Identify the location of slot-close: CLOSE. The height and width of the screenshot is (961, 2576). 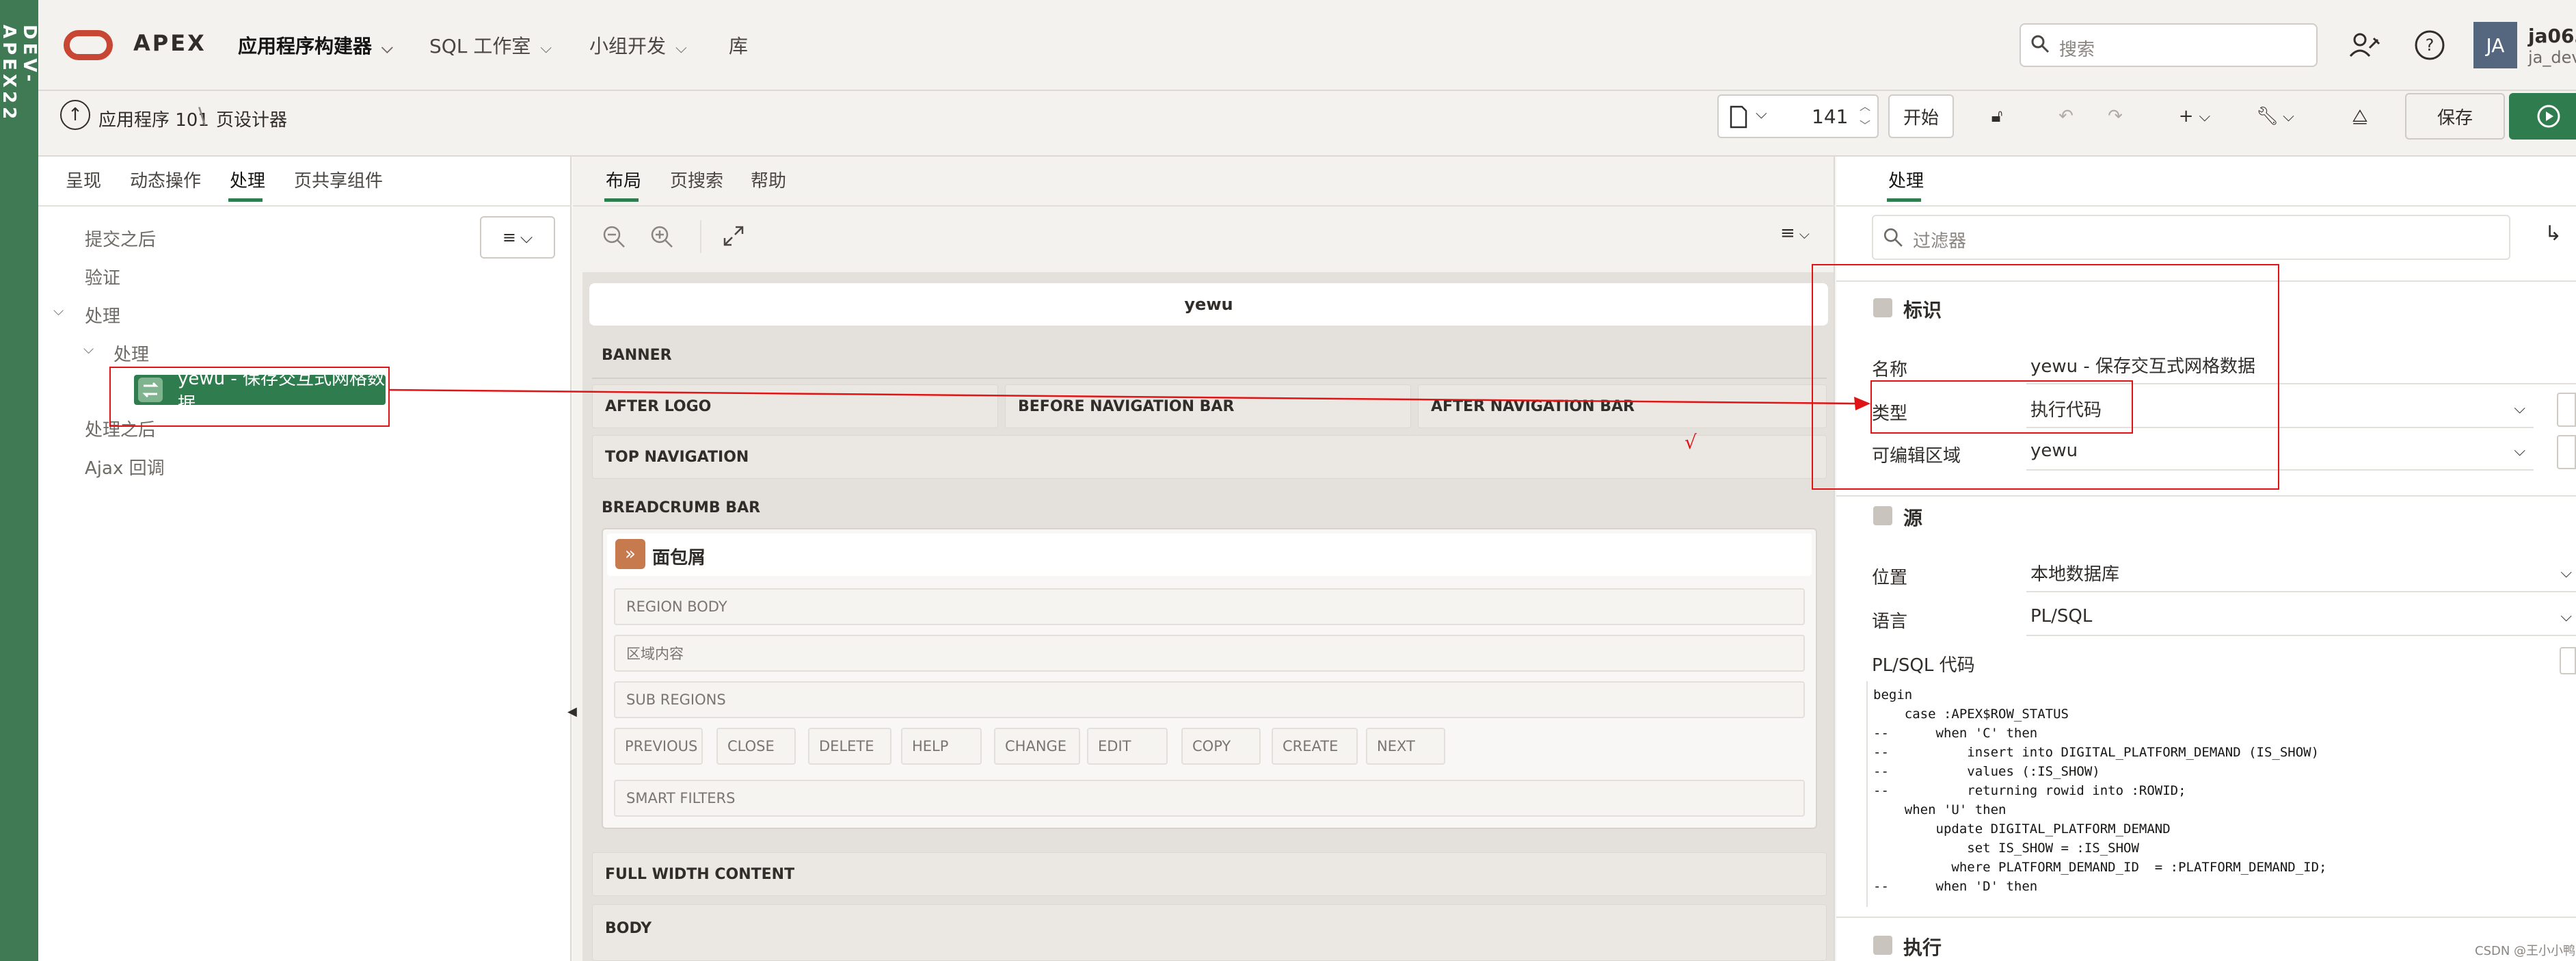
(756, 746).